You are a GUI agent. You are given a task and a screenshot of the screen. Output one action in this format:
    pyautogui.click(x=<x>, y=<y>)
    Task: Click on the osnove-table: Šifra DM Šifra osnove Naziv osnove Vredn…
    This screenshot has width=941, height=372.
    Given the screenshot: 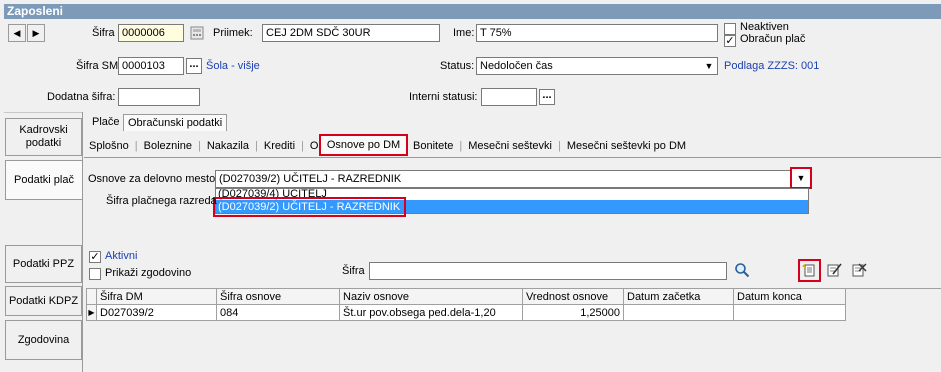 What is the action you would take?
    pyautogui.click(x=466, y=304)
    